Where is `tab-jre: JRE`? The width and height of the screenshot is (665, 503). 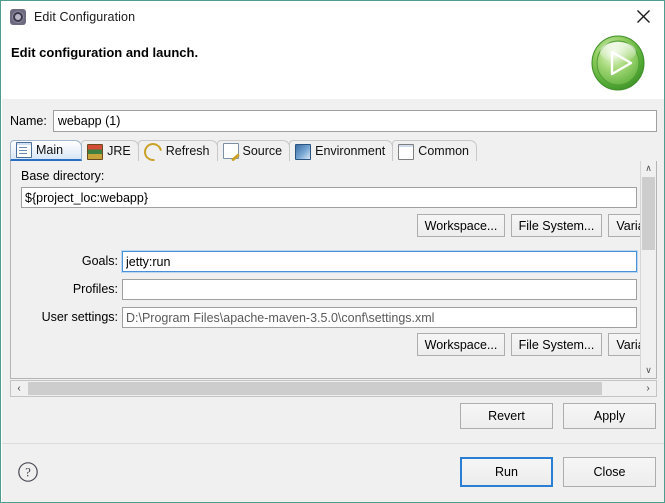 tab-jre: JRE is located at coordinates (110, 150).